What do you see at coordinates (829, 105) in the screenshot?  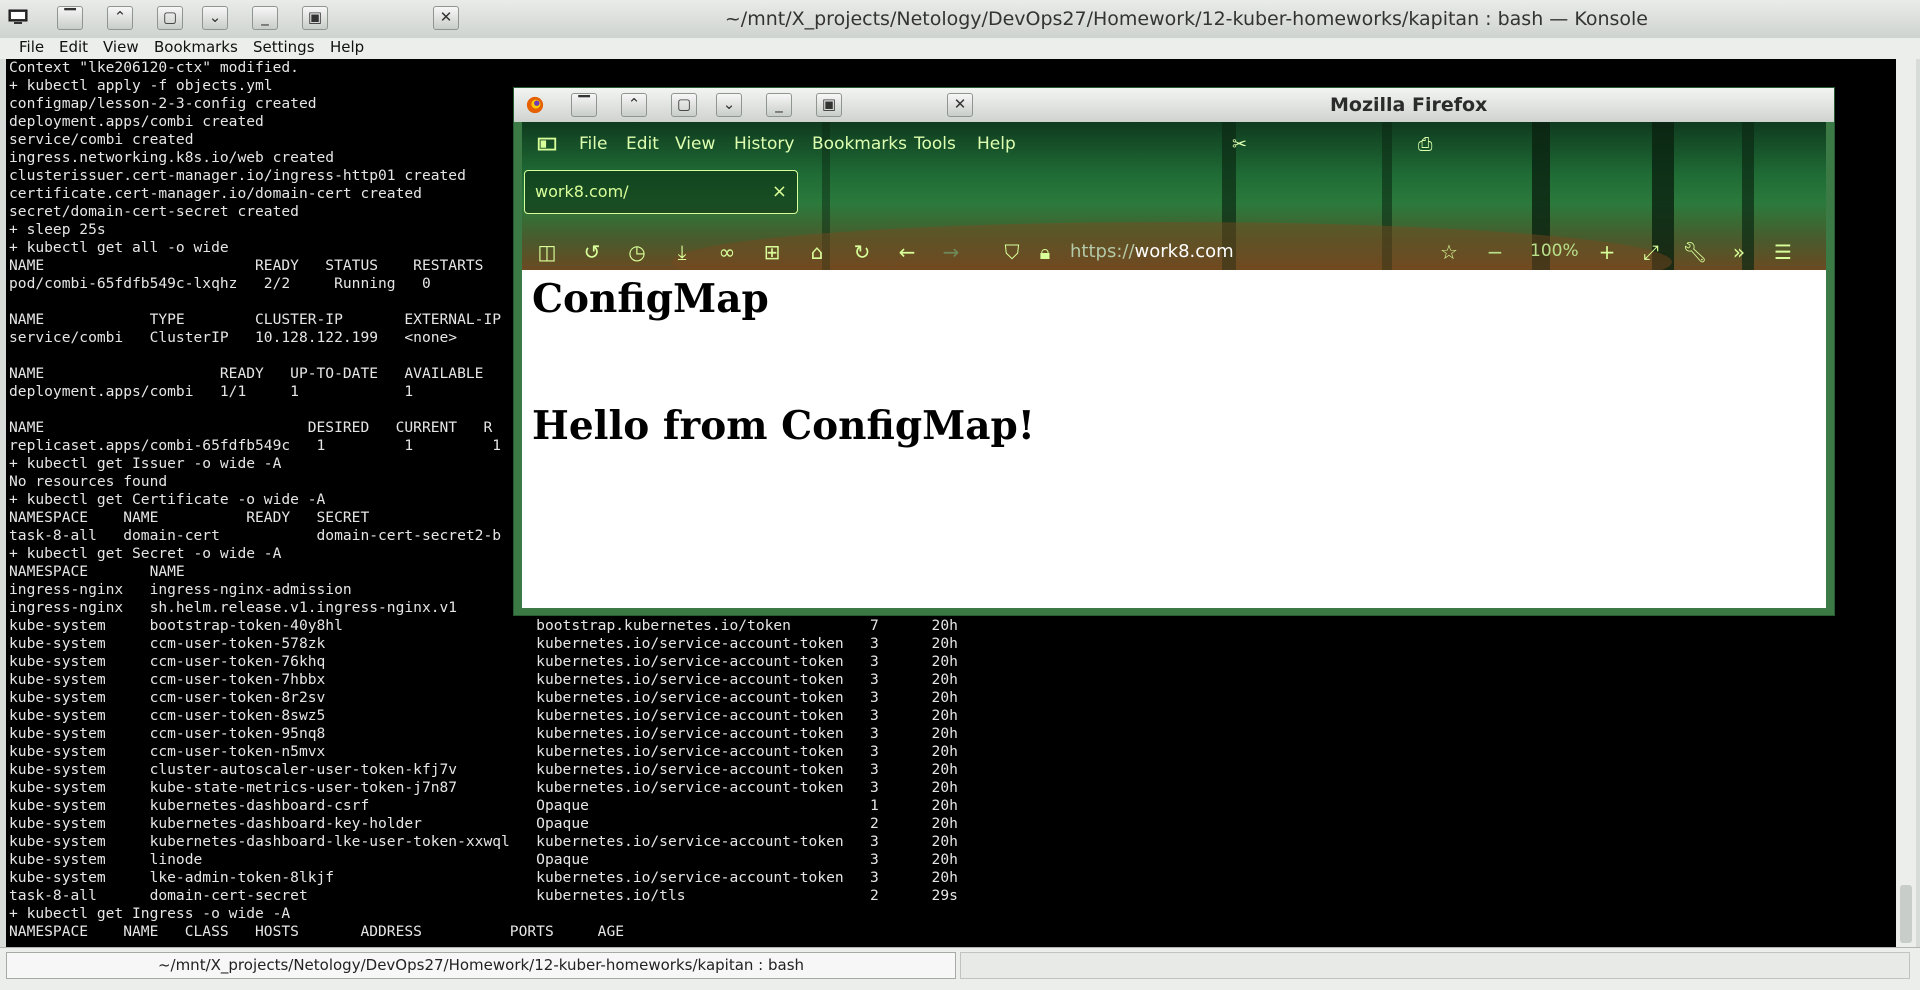 I see `ff-window-maximize-button: ▣` at bounding box center [829, 105].